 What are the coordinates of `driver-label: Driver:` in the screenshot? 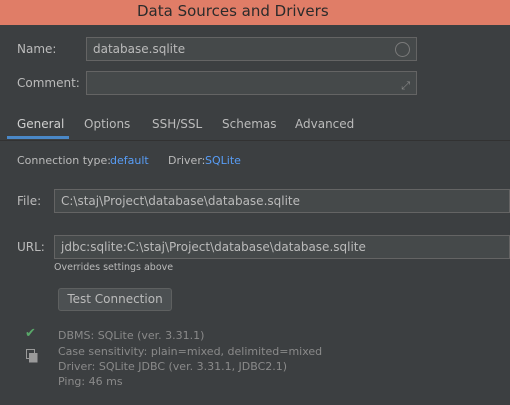 It's located at (187, 160).